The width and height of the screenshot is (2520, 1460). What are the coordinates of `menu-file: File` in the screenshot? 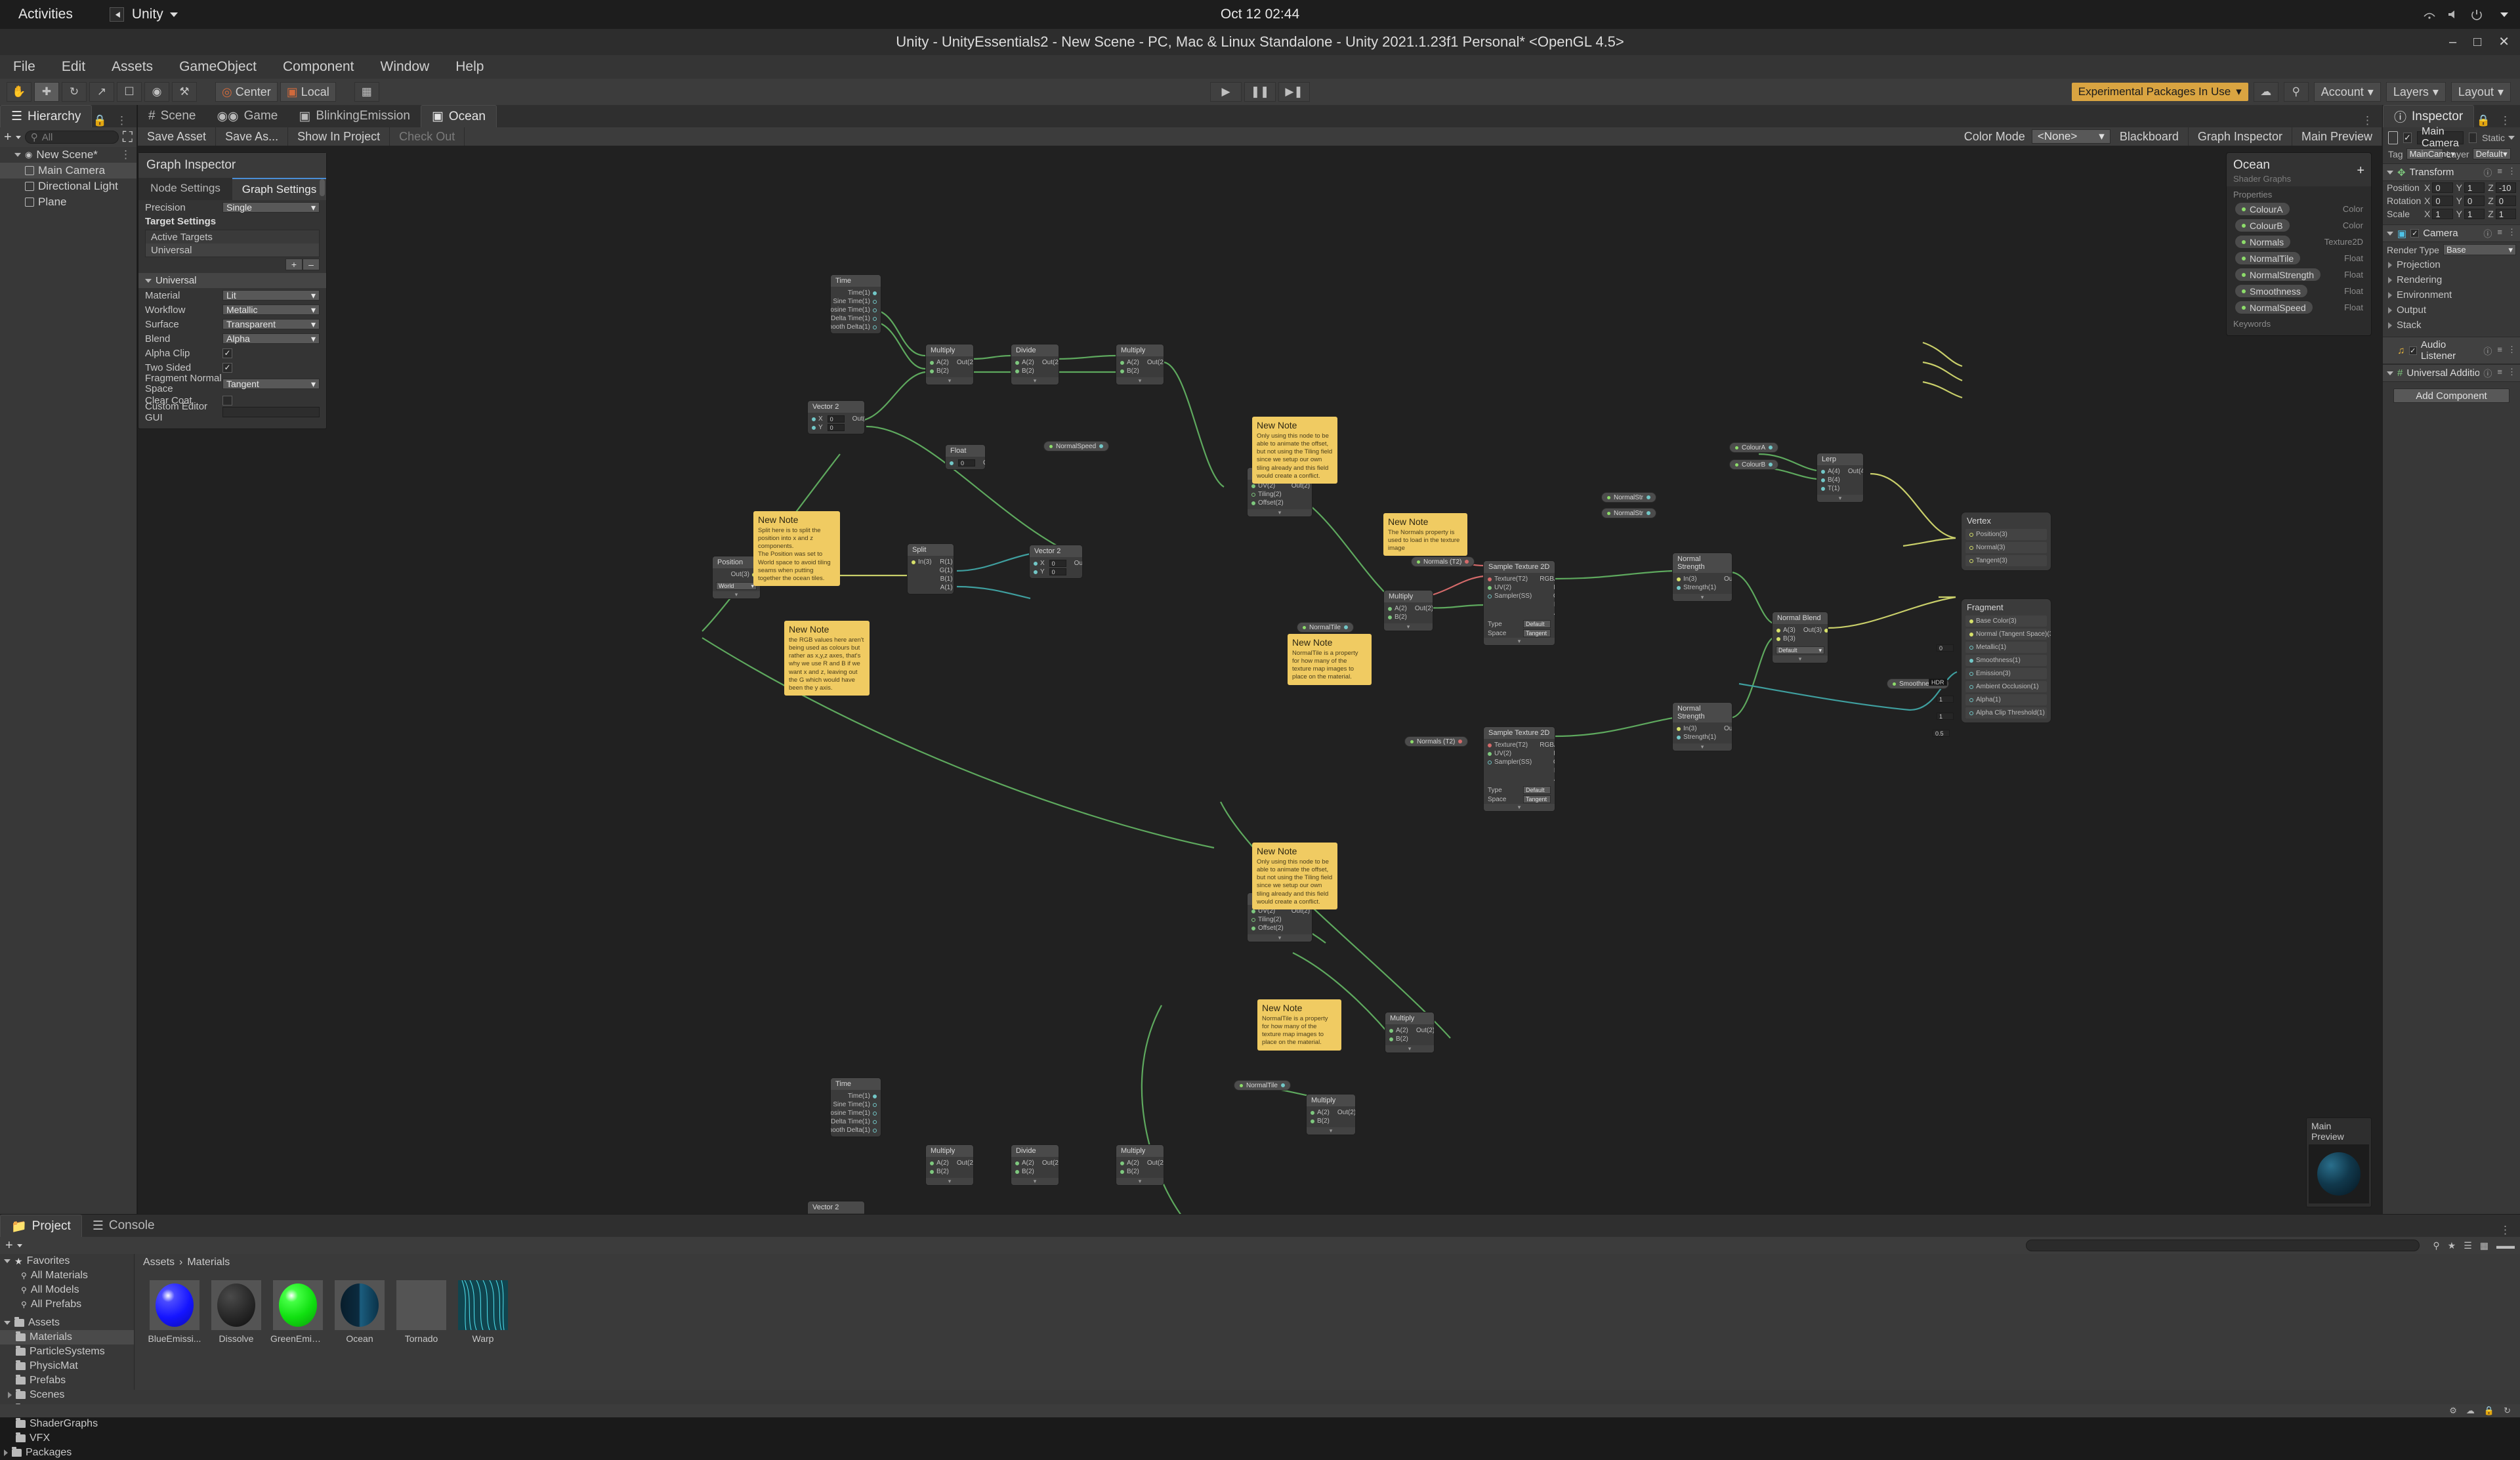 It's located at (24, 67).